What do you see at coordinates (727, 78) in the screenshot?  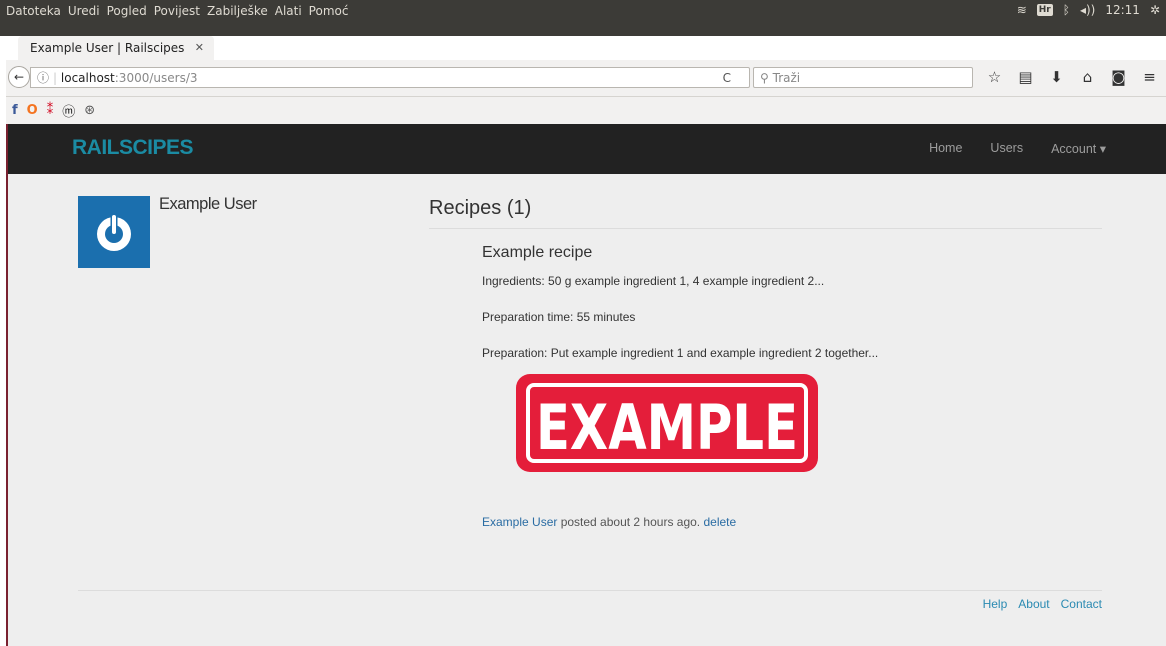 I see `reload-icon: C` at bounding box center [727, 78].